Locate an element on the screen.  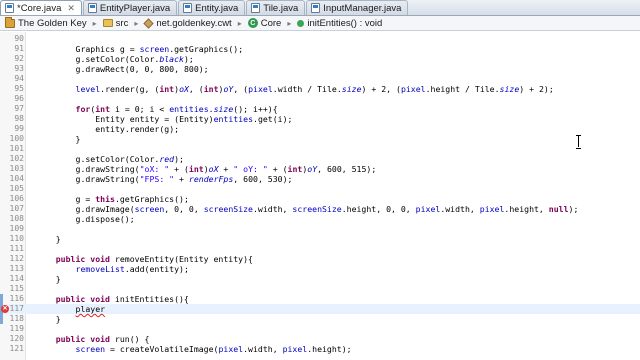
line-number: 105 is located at coordinates (16, 188).